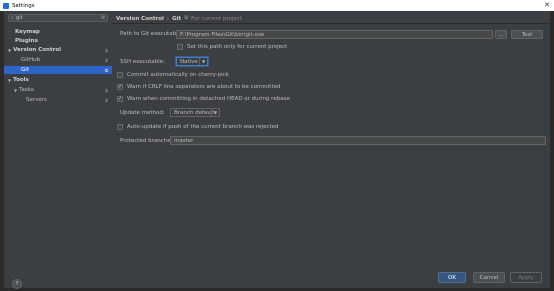 This screenshot has height=291, width=554. Describe the element at coordinates (140, 18) in the screenshot. I see `breadcrumb-version-control: Version Control` at that location.